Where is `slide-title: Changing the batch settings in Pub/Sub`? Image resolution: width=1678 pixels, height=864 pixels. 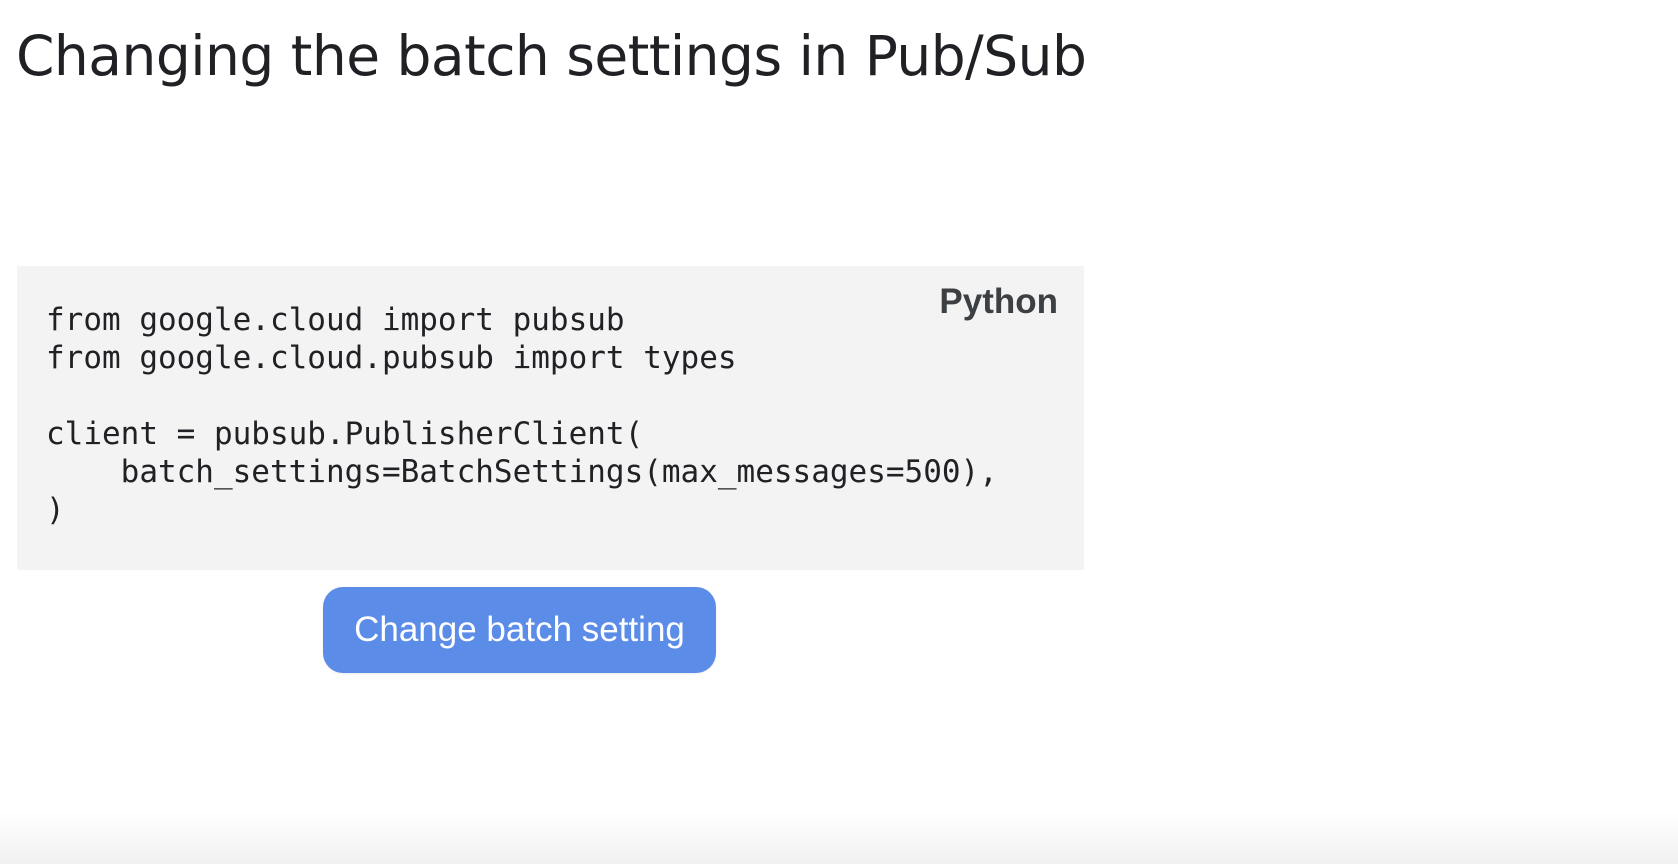 slide-title: Changing the batch settings in Pub/Sub is located at coordinates (551, 56).